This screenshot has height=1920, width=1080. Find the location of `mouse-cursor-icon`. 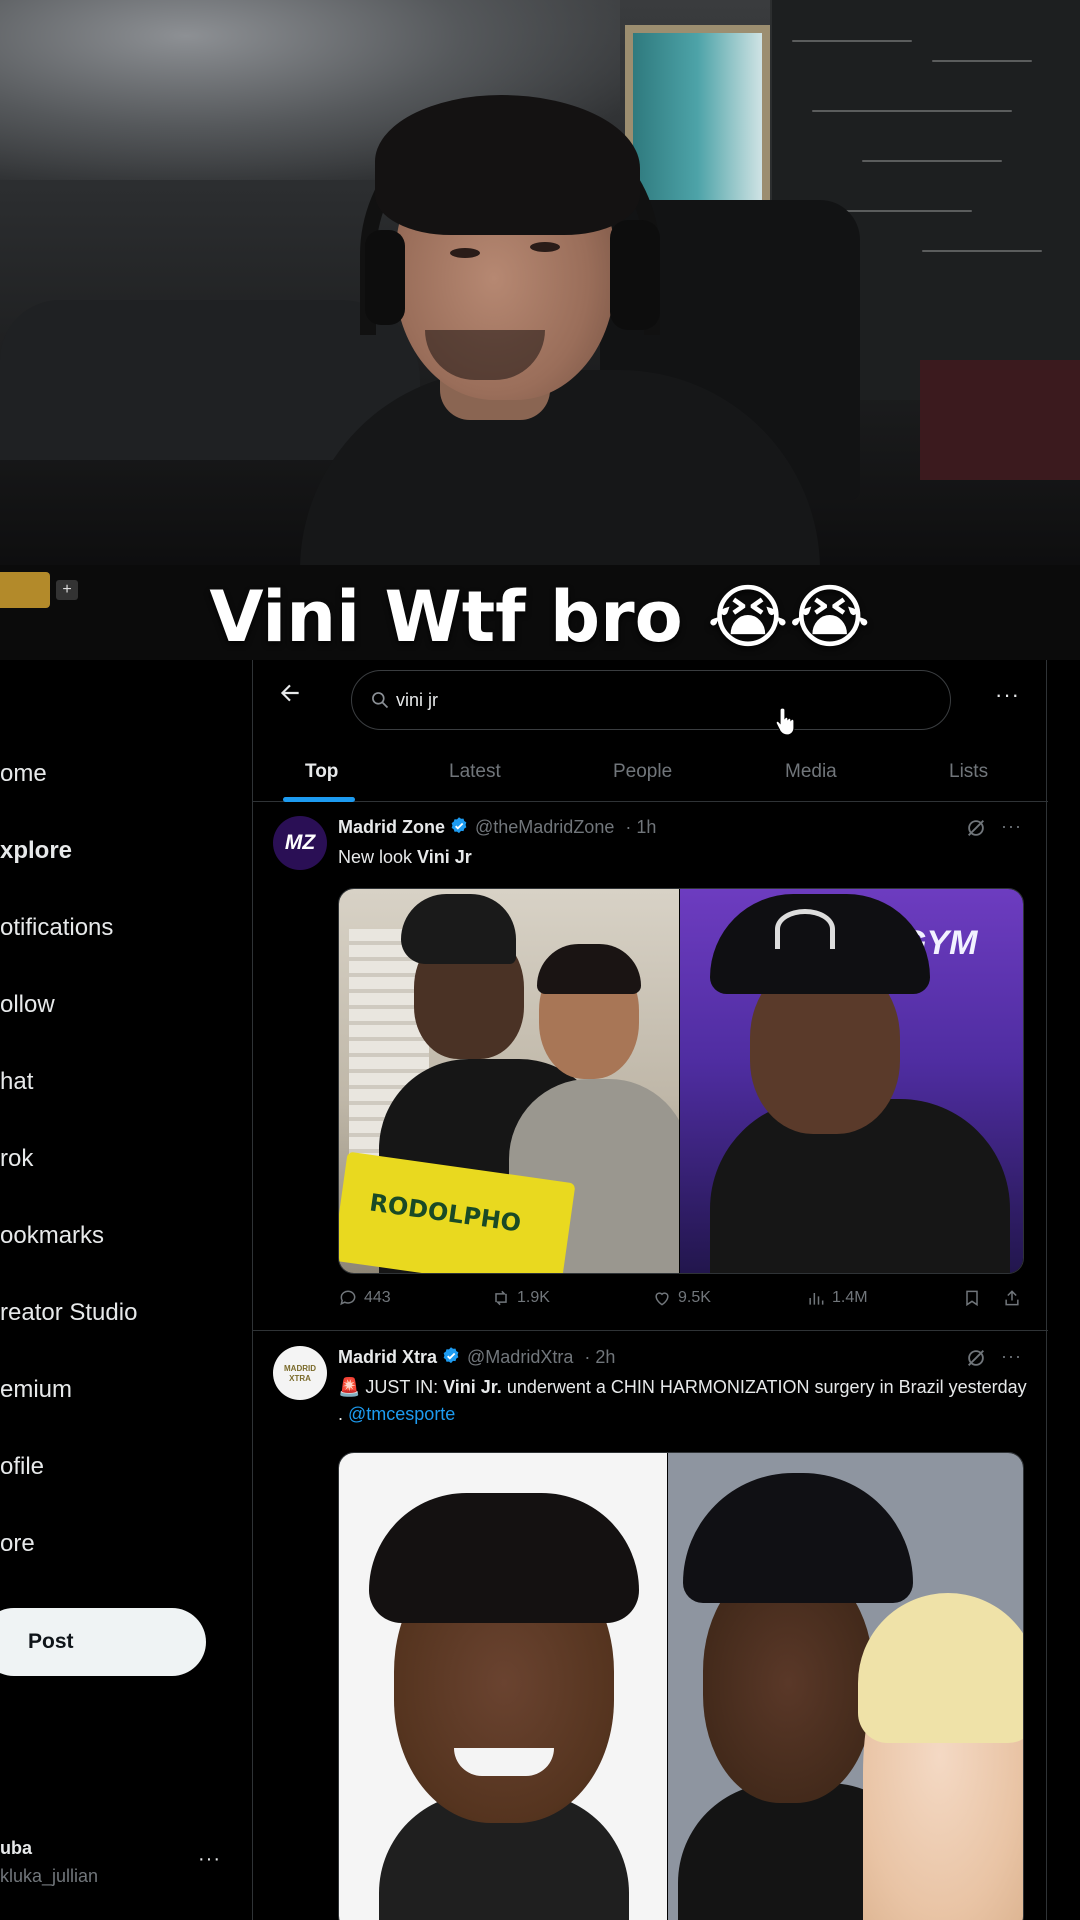

mouse-cursor-icon is located at coordinates (785, 721).